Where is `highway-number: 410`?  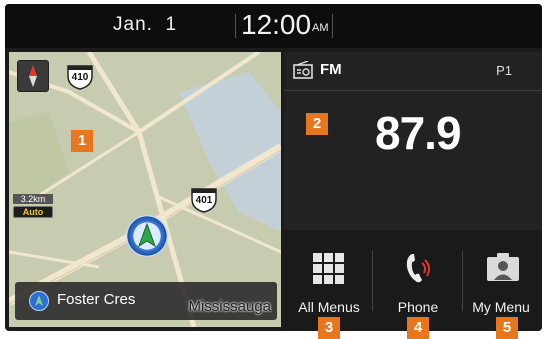 highway-number: 410 is located at coordinates (80, 77).